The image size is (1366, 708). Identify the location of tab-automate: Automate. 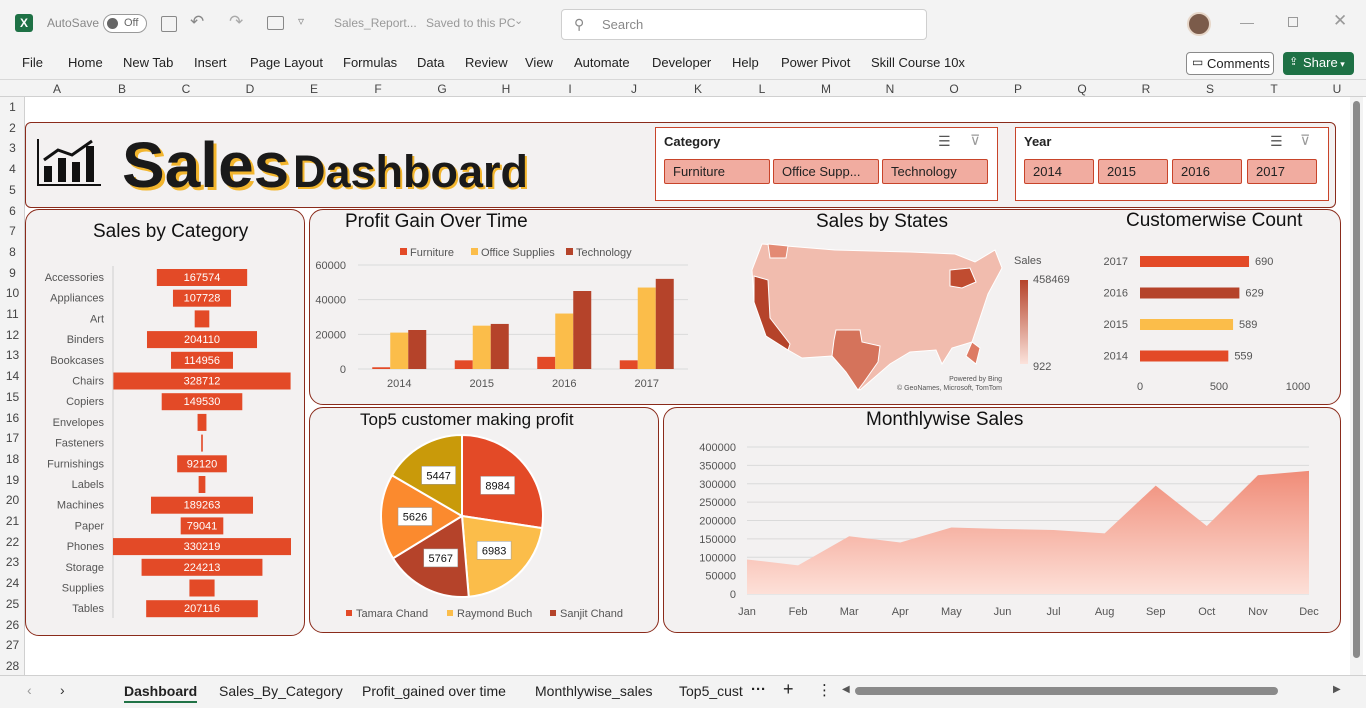
(602, 62).